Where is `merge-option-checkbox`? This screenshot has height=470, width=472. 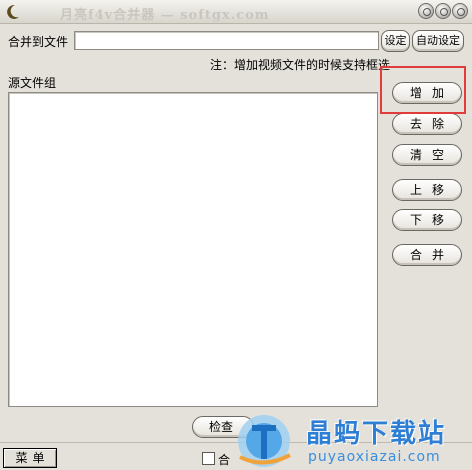
merge-option-checkbox is located at coordinates (208, 458).